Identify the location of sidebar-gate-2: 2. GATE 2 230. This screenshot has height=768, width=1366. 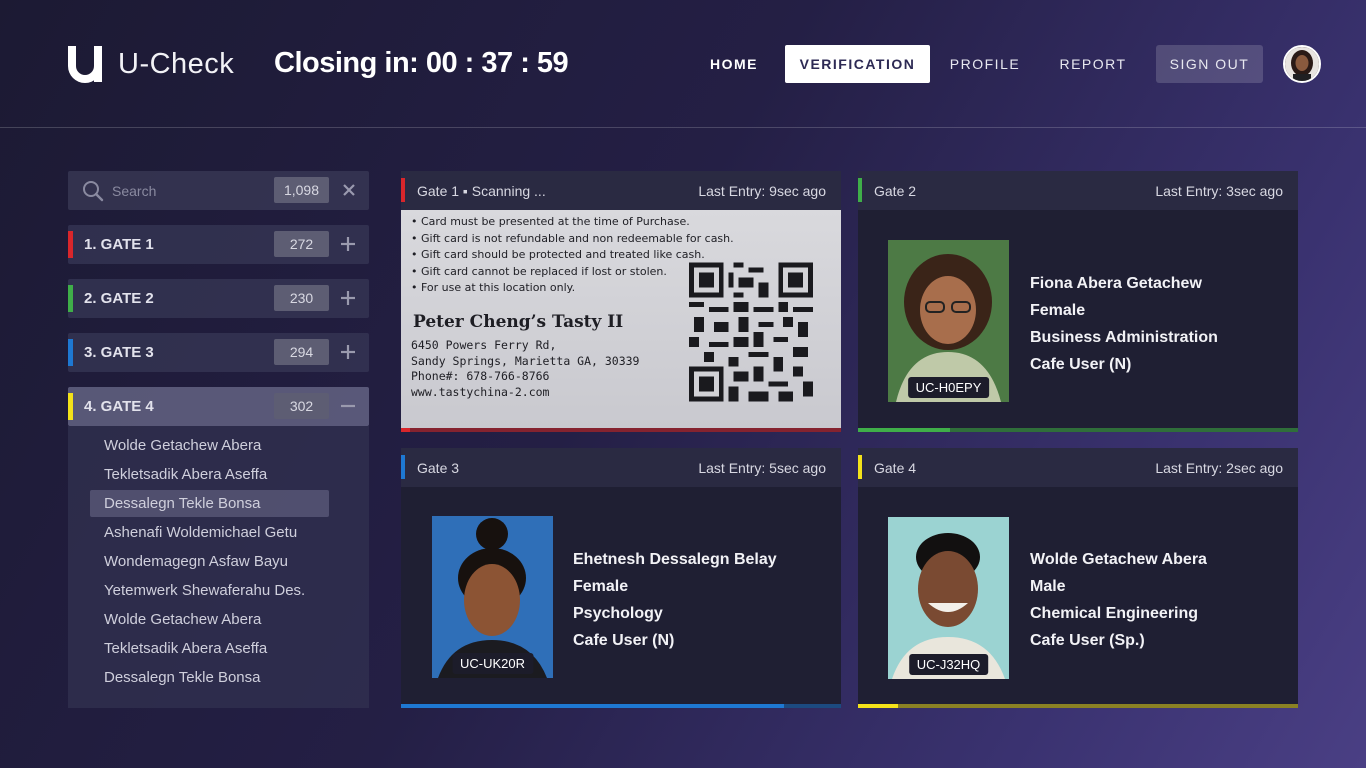
(218, 298).